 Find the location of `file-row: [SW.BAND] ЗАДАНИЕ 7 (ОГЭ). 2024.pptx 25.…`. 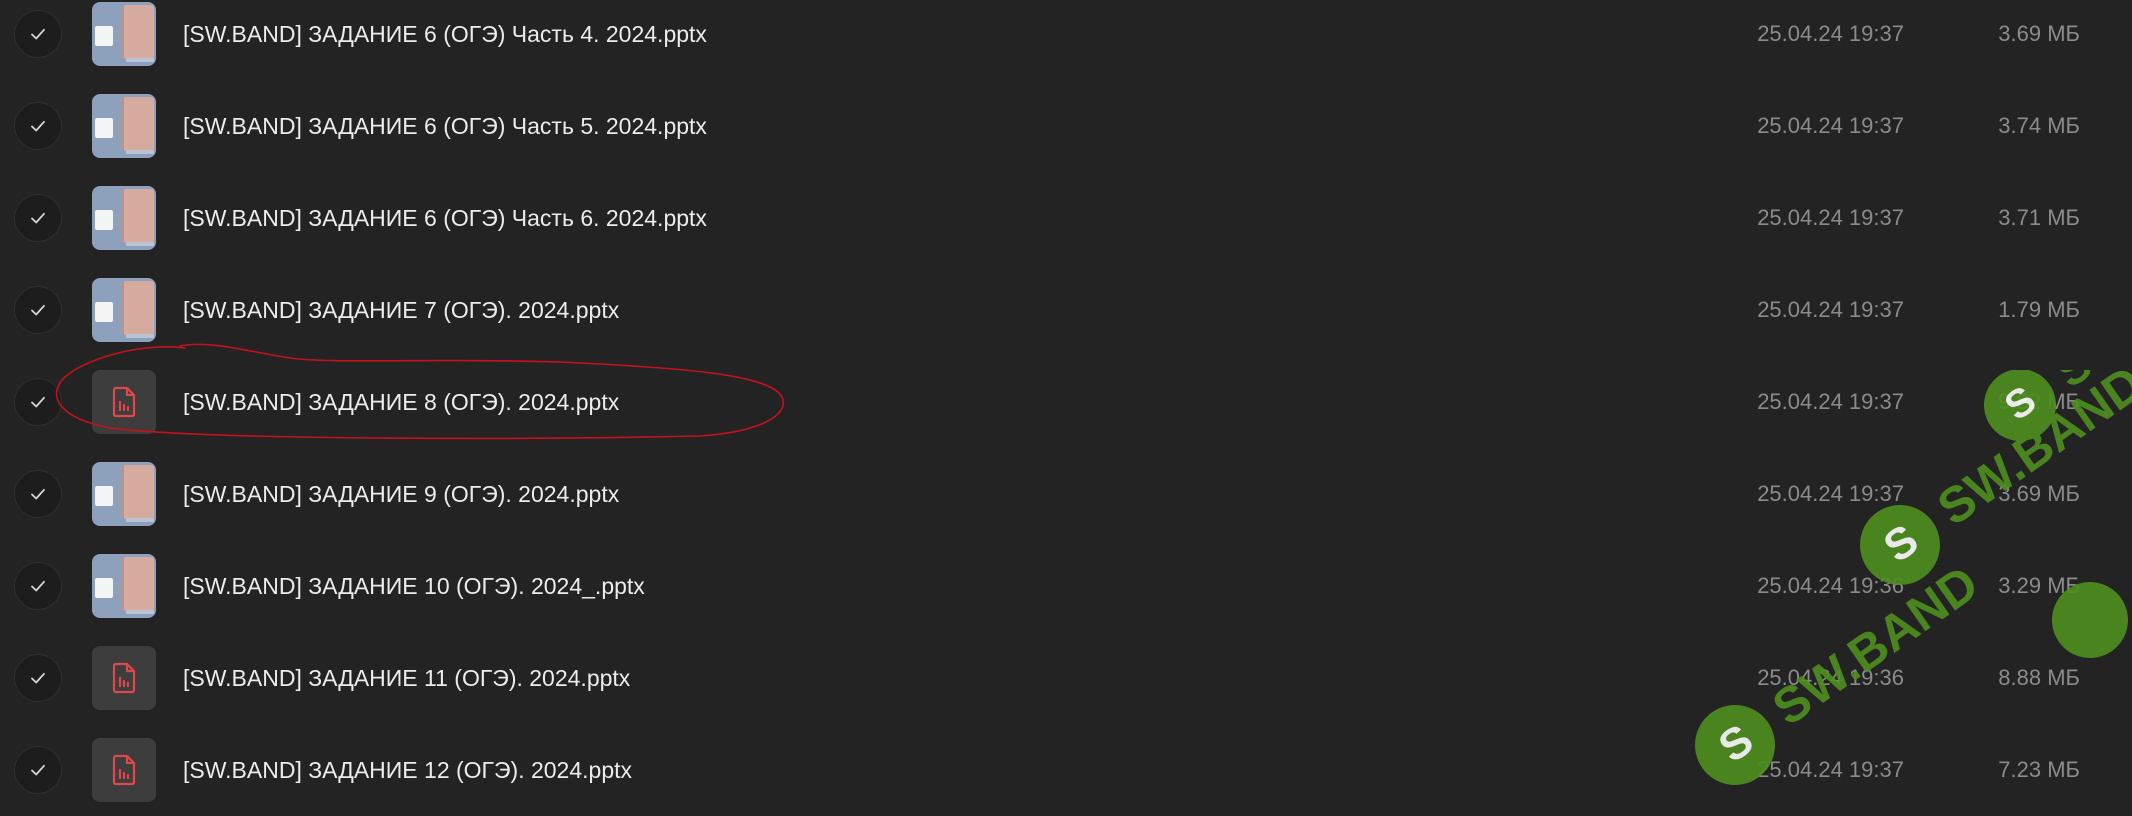

file-row: [SW.BAND] ЗАДАНИЕ 7 (ОГЭ). 2024.pptx 25.… is located at coordinates (1066, 310).